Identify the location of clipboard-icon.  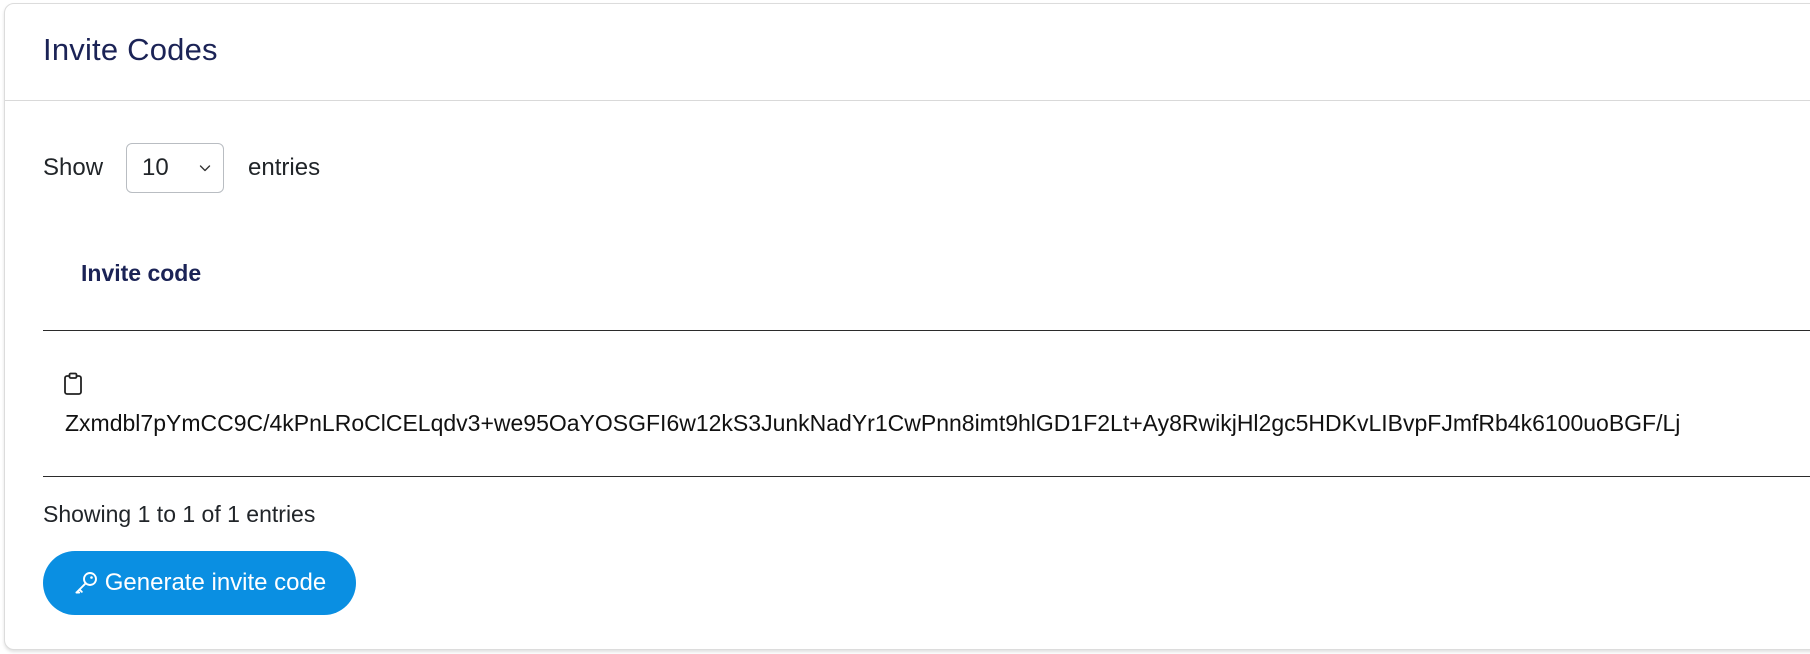
(73, 384).